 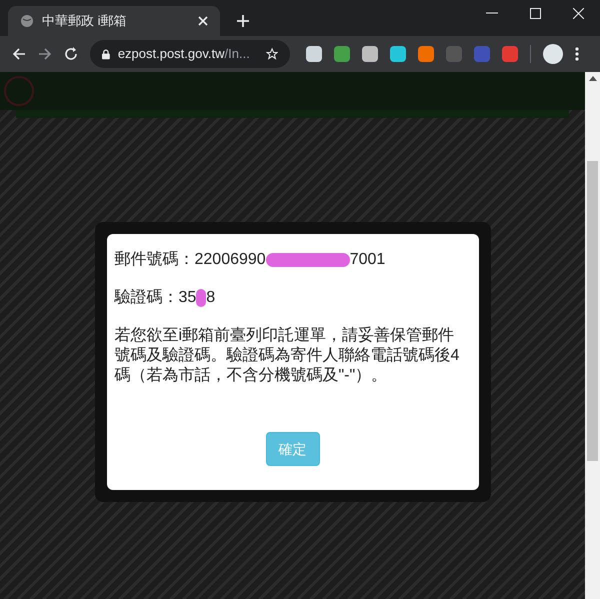 What do you see at coordinates (535, 13) in the screenshot?
I see `maximize-icon` at bounding box center [535, 13].